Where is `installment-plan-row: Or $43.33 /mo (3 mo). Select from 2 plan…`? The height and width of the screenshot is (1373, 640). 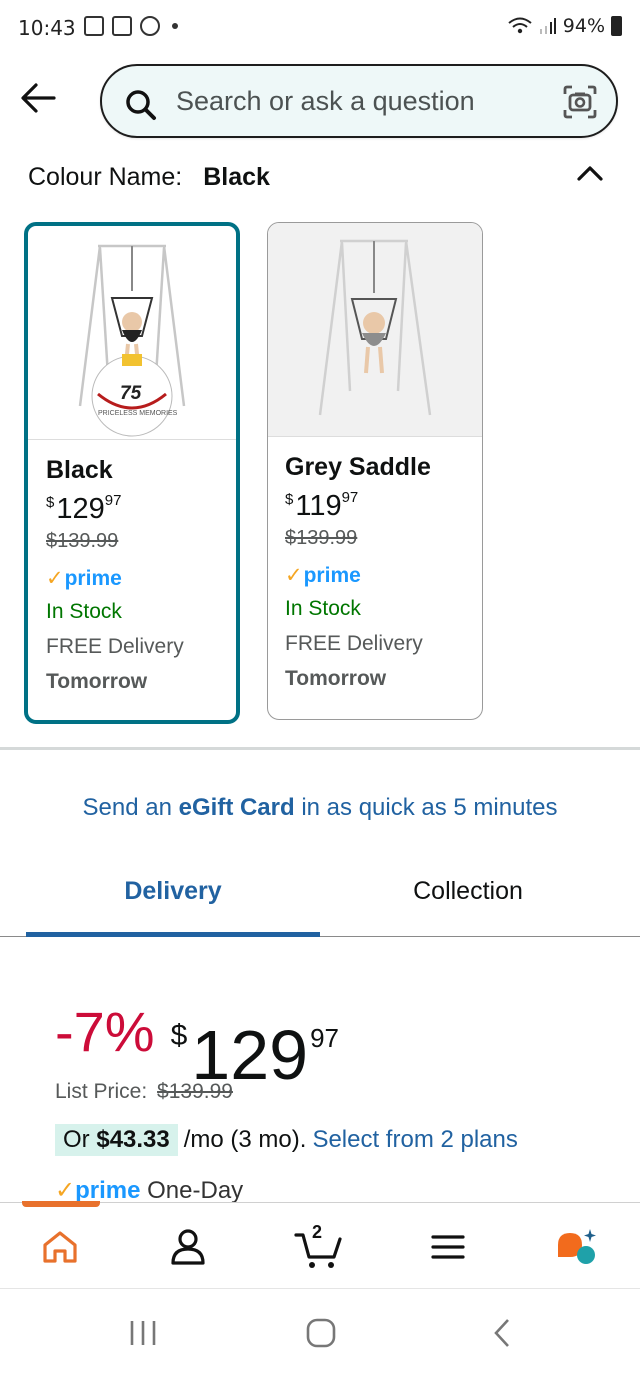
installment-plan-row: Or $43.33 /mo (3 mo). Select from 2 plan… is located at coordinates (286, 1140).